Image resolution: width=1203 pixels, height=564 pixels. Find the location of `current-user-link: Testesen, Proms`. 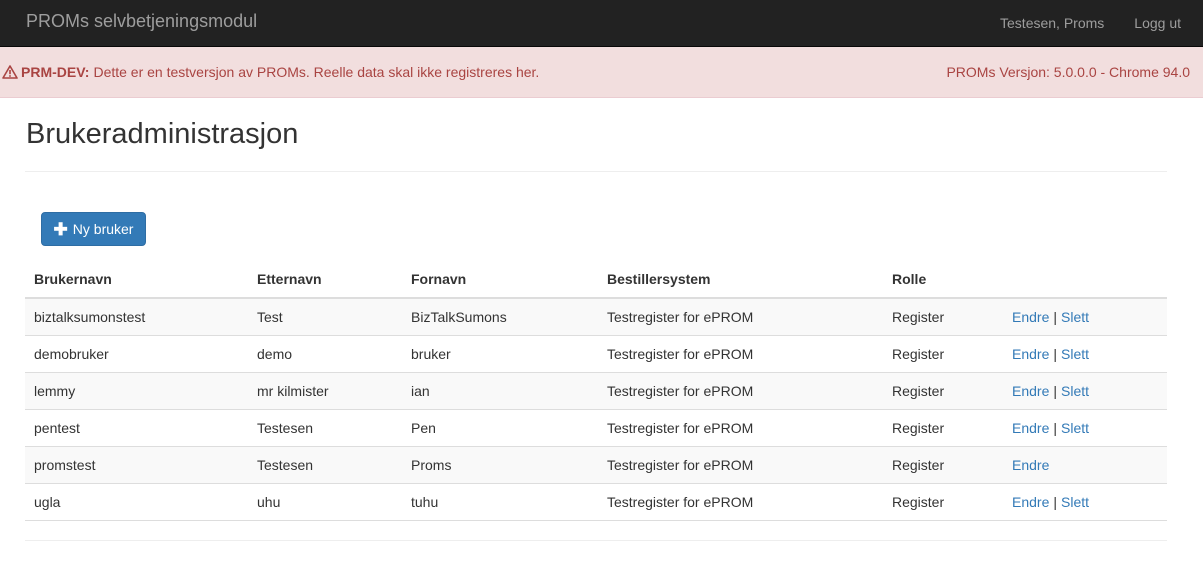

current-user-link: Testesen, Proms is located at coordinates (1052, 23).